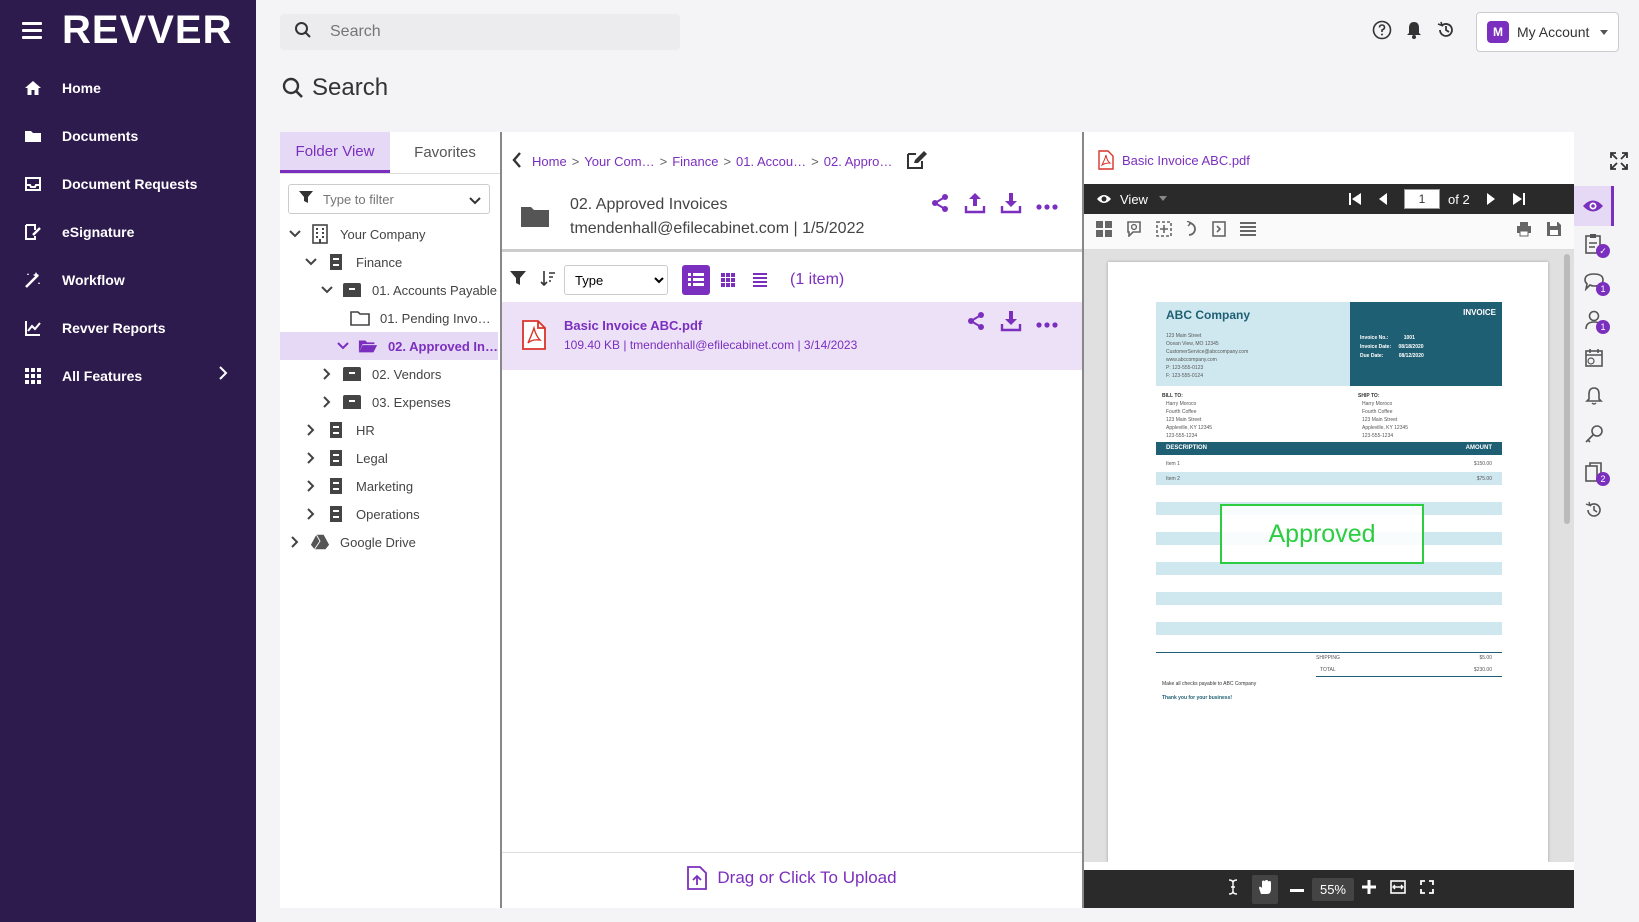 This screenshot has height=922, width=1639. What do you see at coordinates (1594, 320) in the screenshot?
I see `rail-users-button: 1` at bounding box center [1594, 320].